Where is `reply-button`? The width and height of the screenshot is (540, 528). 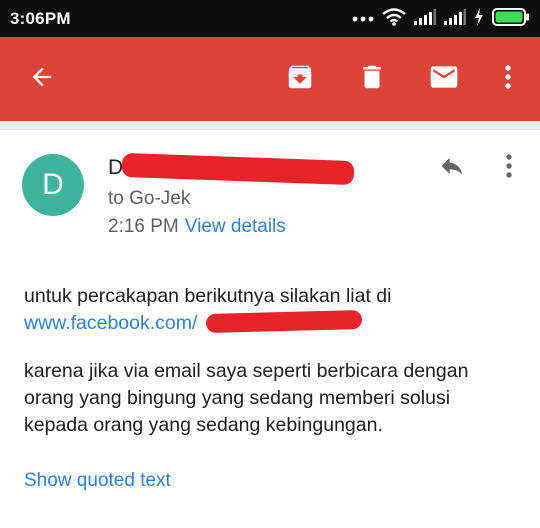
reply-button is located at coordinates (452, 168).